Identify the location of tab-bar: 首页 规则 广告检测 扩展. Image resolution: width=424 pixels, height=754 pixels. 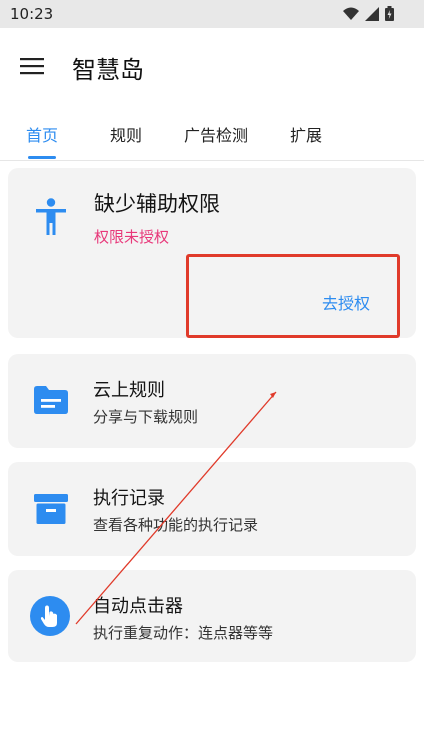
(212, 134).